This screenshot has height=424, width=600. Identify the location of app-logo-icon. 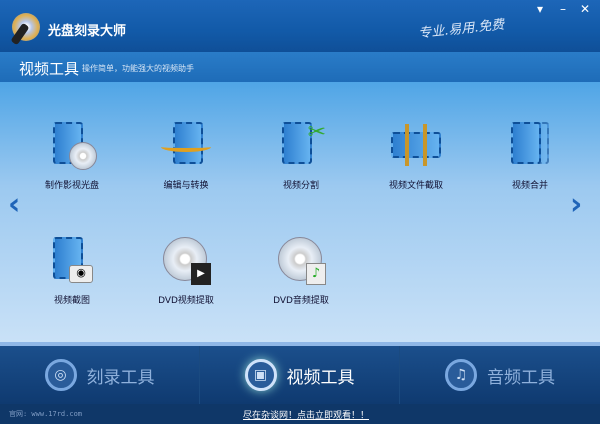
(26, 27).